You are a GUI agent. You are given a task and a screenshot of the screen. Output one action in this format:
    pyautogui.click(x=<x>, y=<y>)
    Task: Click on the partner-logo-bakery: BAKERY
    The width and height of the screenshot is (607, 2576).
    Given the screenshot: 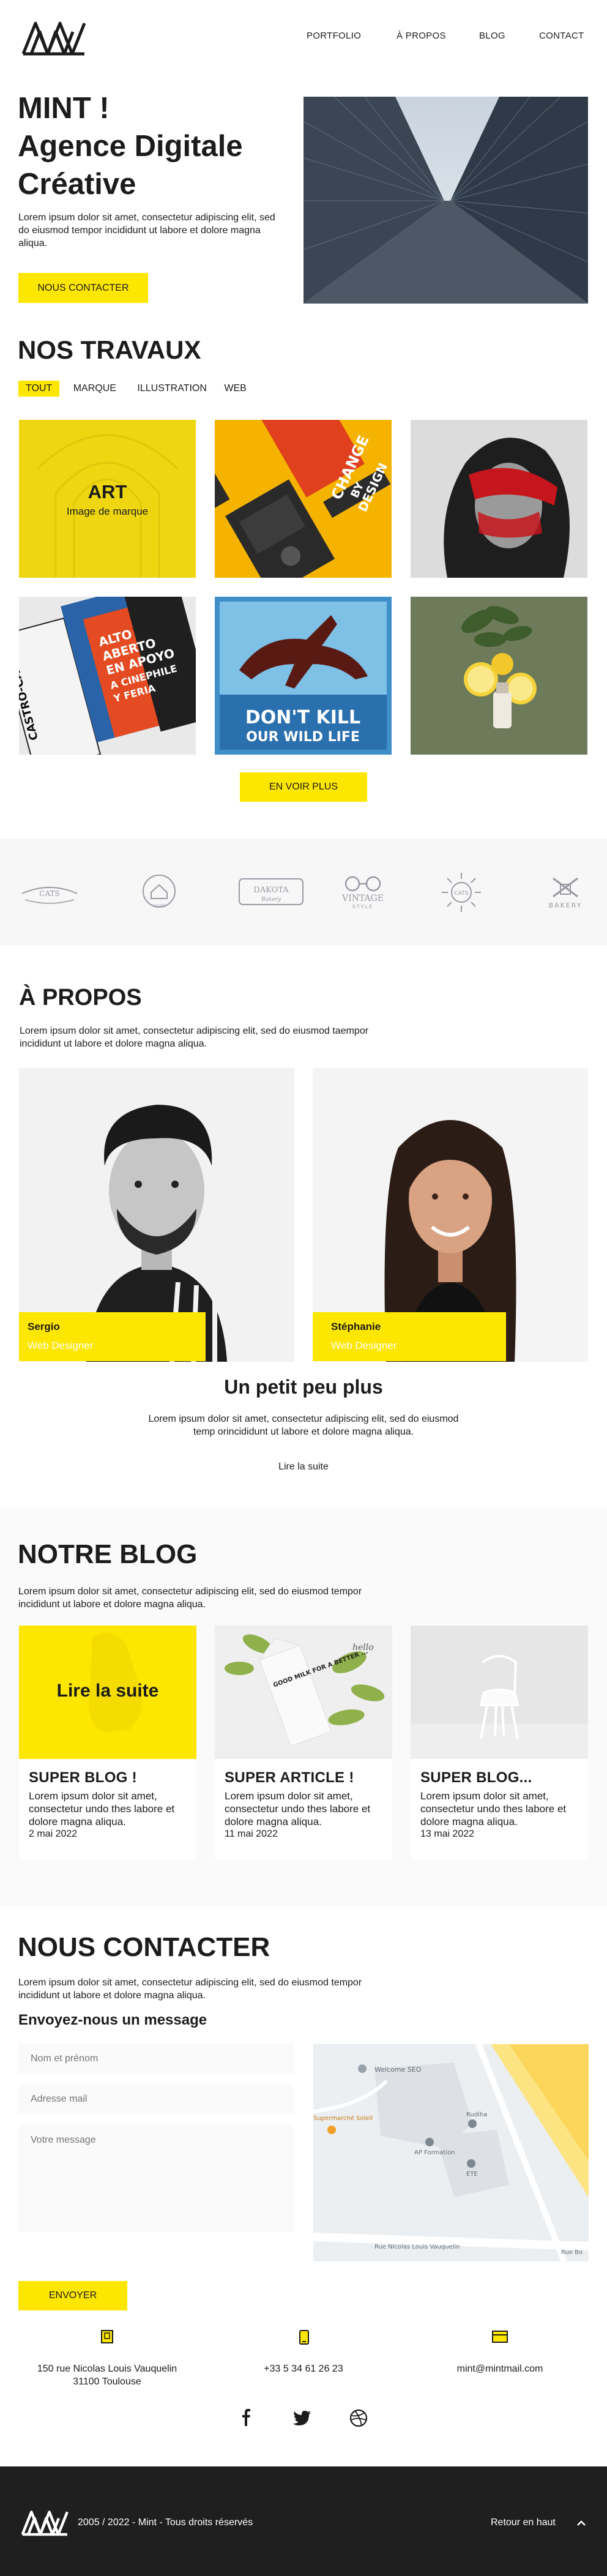 What is the action you would take?
    pyautogui.click(x=566, y=893)
    